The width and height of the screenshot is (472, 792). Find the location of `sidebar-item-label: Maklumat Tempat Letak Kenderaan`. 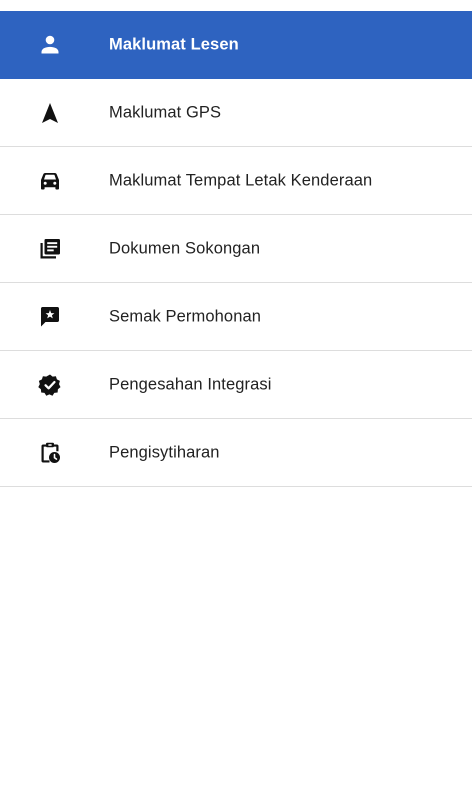

sidebar-item-label: Maklumat Tempat Letak Kenderaan is located at coordinates (241, 180).